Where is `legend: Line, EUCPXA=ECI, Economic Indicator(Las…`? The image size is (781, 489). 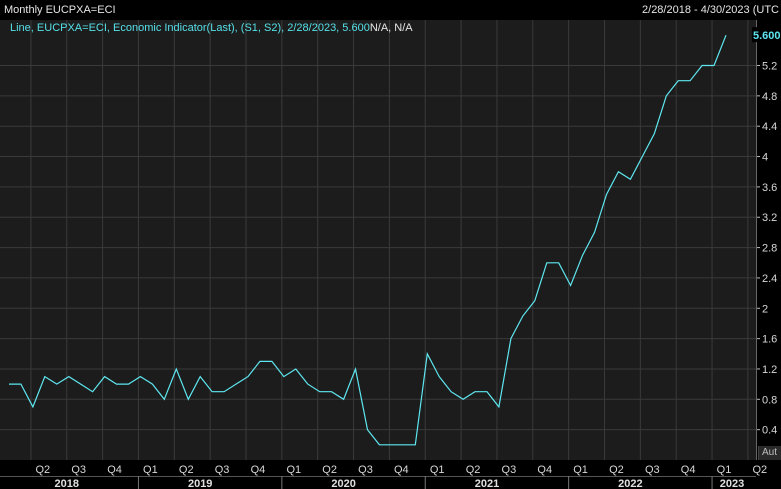
legend: Line, EUCPXA=ECI, Economic Indicator(Las… is located at coordinates (211, 28).